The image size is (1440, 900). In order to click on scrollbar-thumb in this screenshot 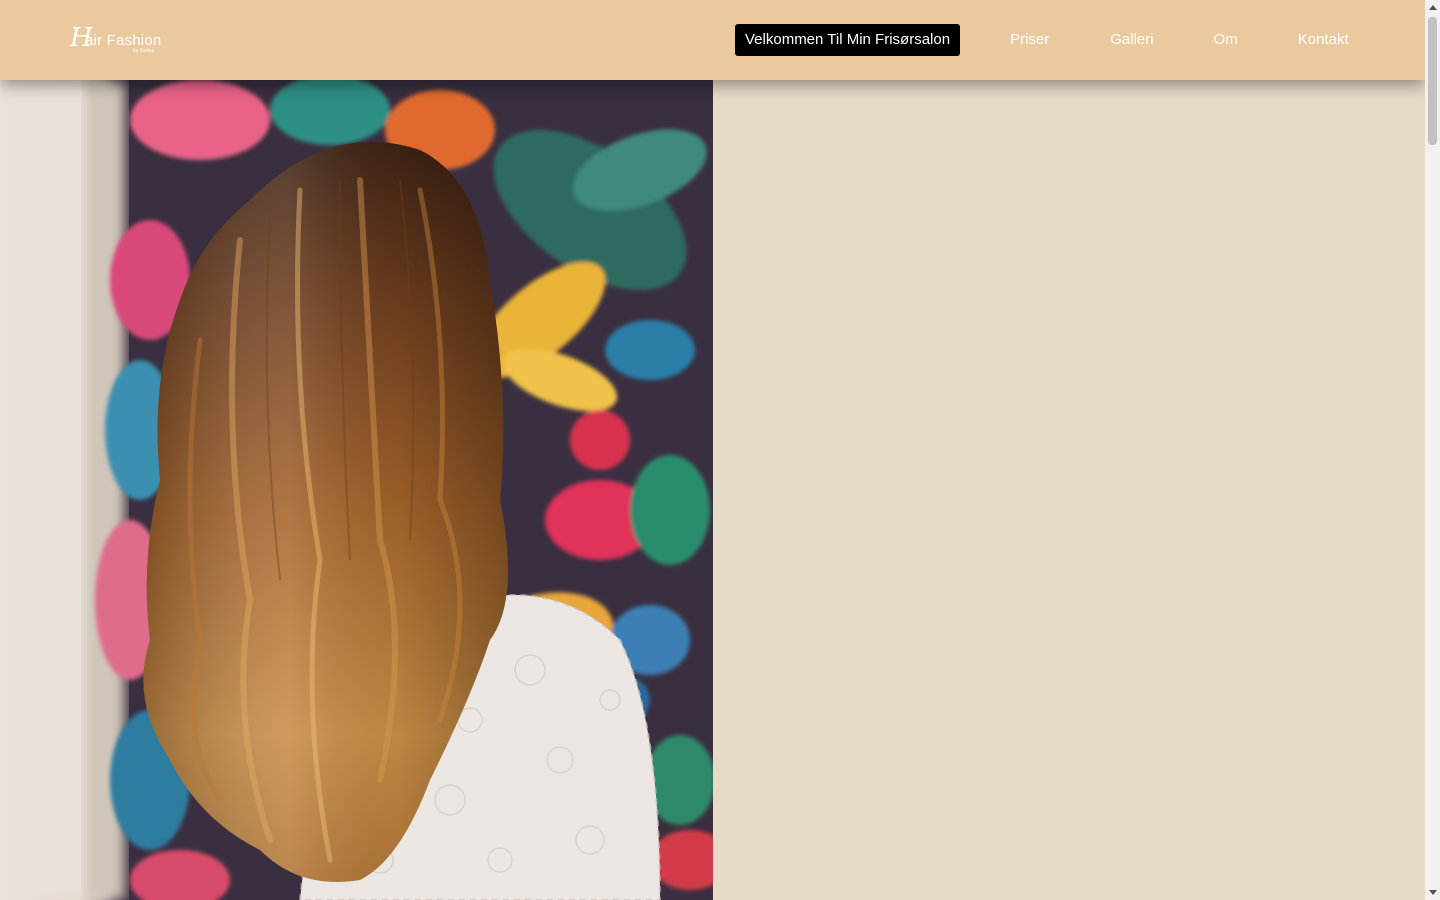, I will do `click(1432, 81)`.